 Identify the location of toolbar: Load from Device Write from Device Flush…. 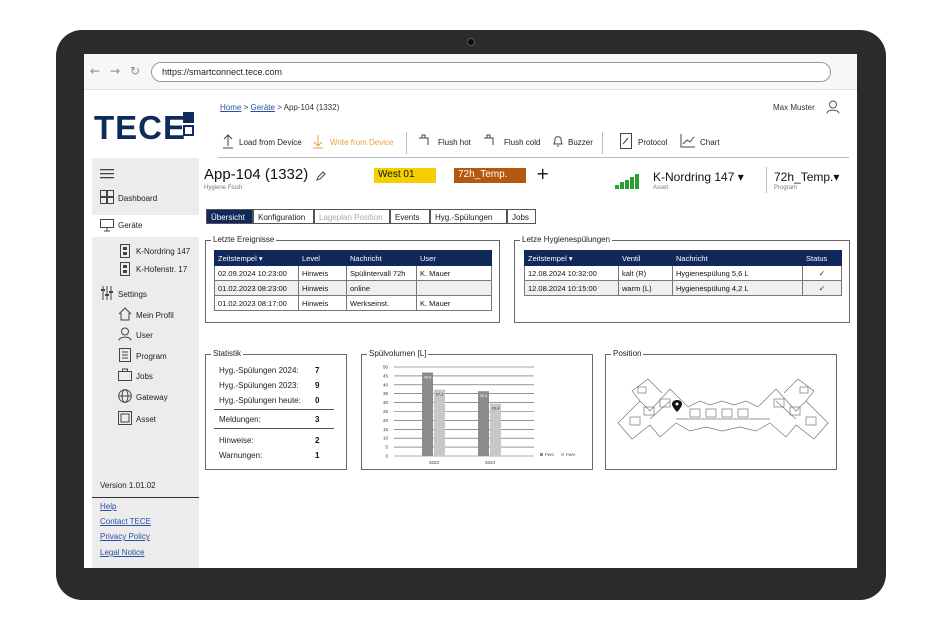
(533, 144).